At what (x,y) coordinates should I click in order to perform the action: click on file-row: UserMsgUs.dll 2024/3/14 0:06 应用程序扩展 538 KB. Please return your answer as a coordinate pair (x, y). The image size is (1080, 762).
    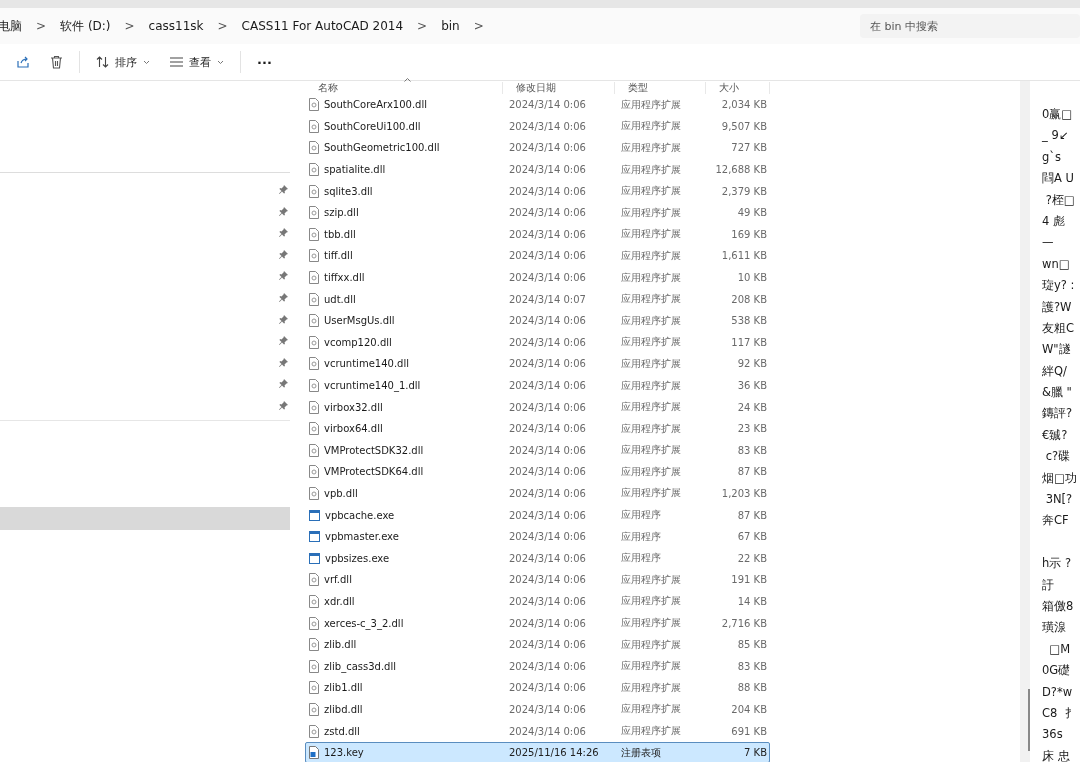
    Looking at the image, I should click on (537, 320).